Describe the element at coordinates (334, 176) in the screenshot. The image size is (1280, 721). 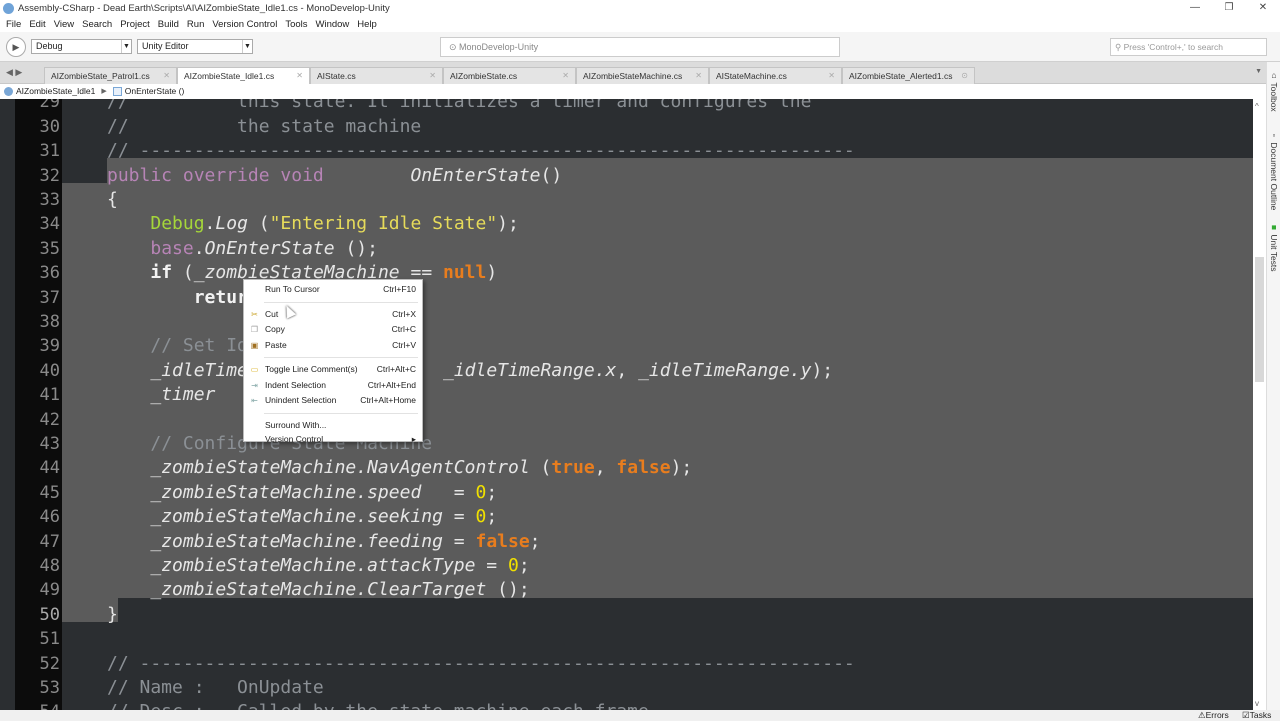
I see `code-text: public override void OnEnterState()` at that location.